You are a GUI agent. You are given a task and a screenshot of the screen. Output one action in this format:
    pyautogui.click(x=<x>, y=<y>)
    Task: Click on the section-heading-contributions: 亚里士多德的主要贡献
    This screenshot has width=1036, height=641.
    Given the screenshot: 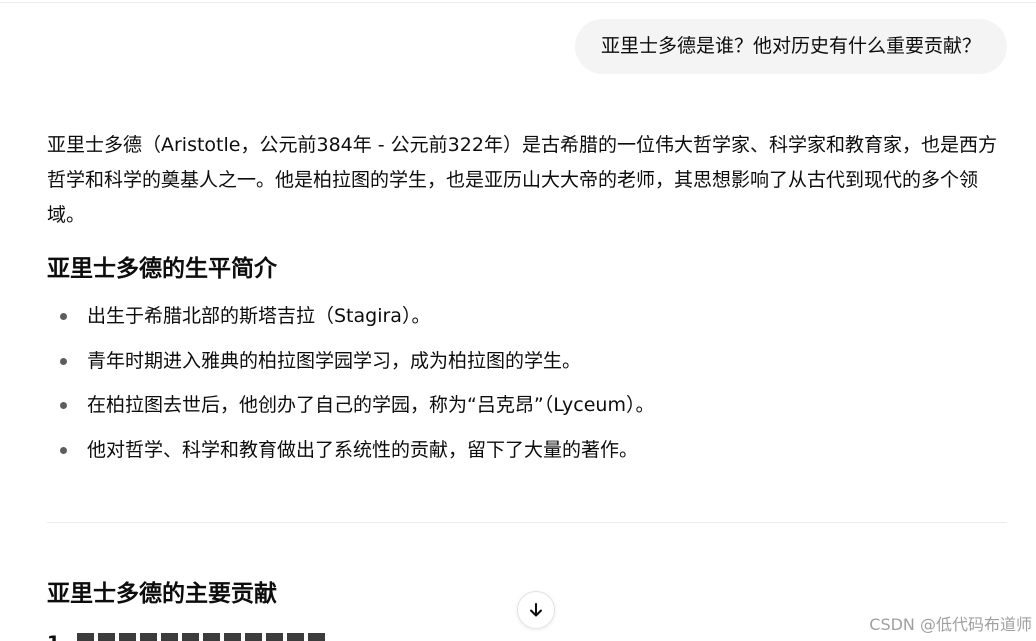 What is the action you would take?
    pyautogui.click(x=162, y=594)
    